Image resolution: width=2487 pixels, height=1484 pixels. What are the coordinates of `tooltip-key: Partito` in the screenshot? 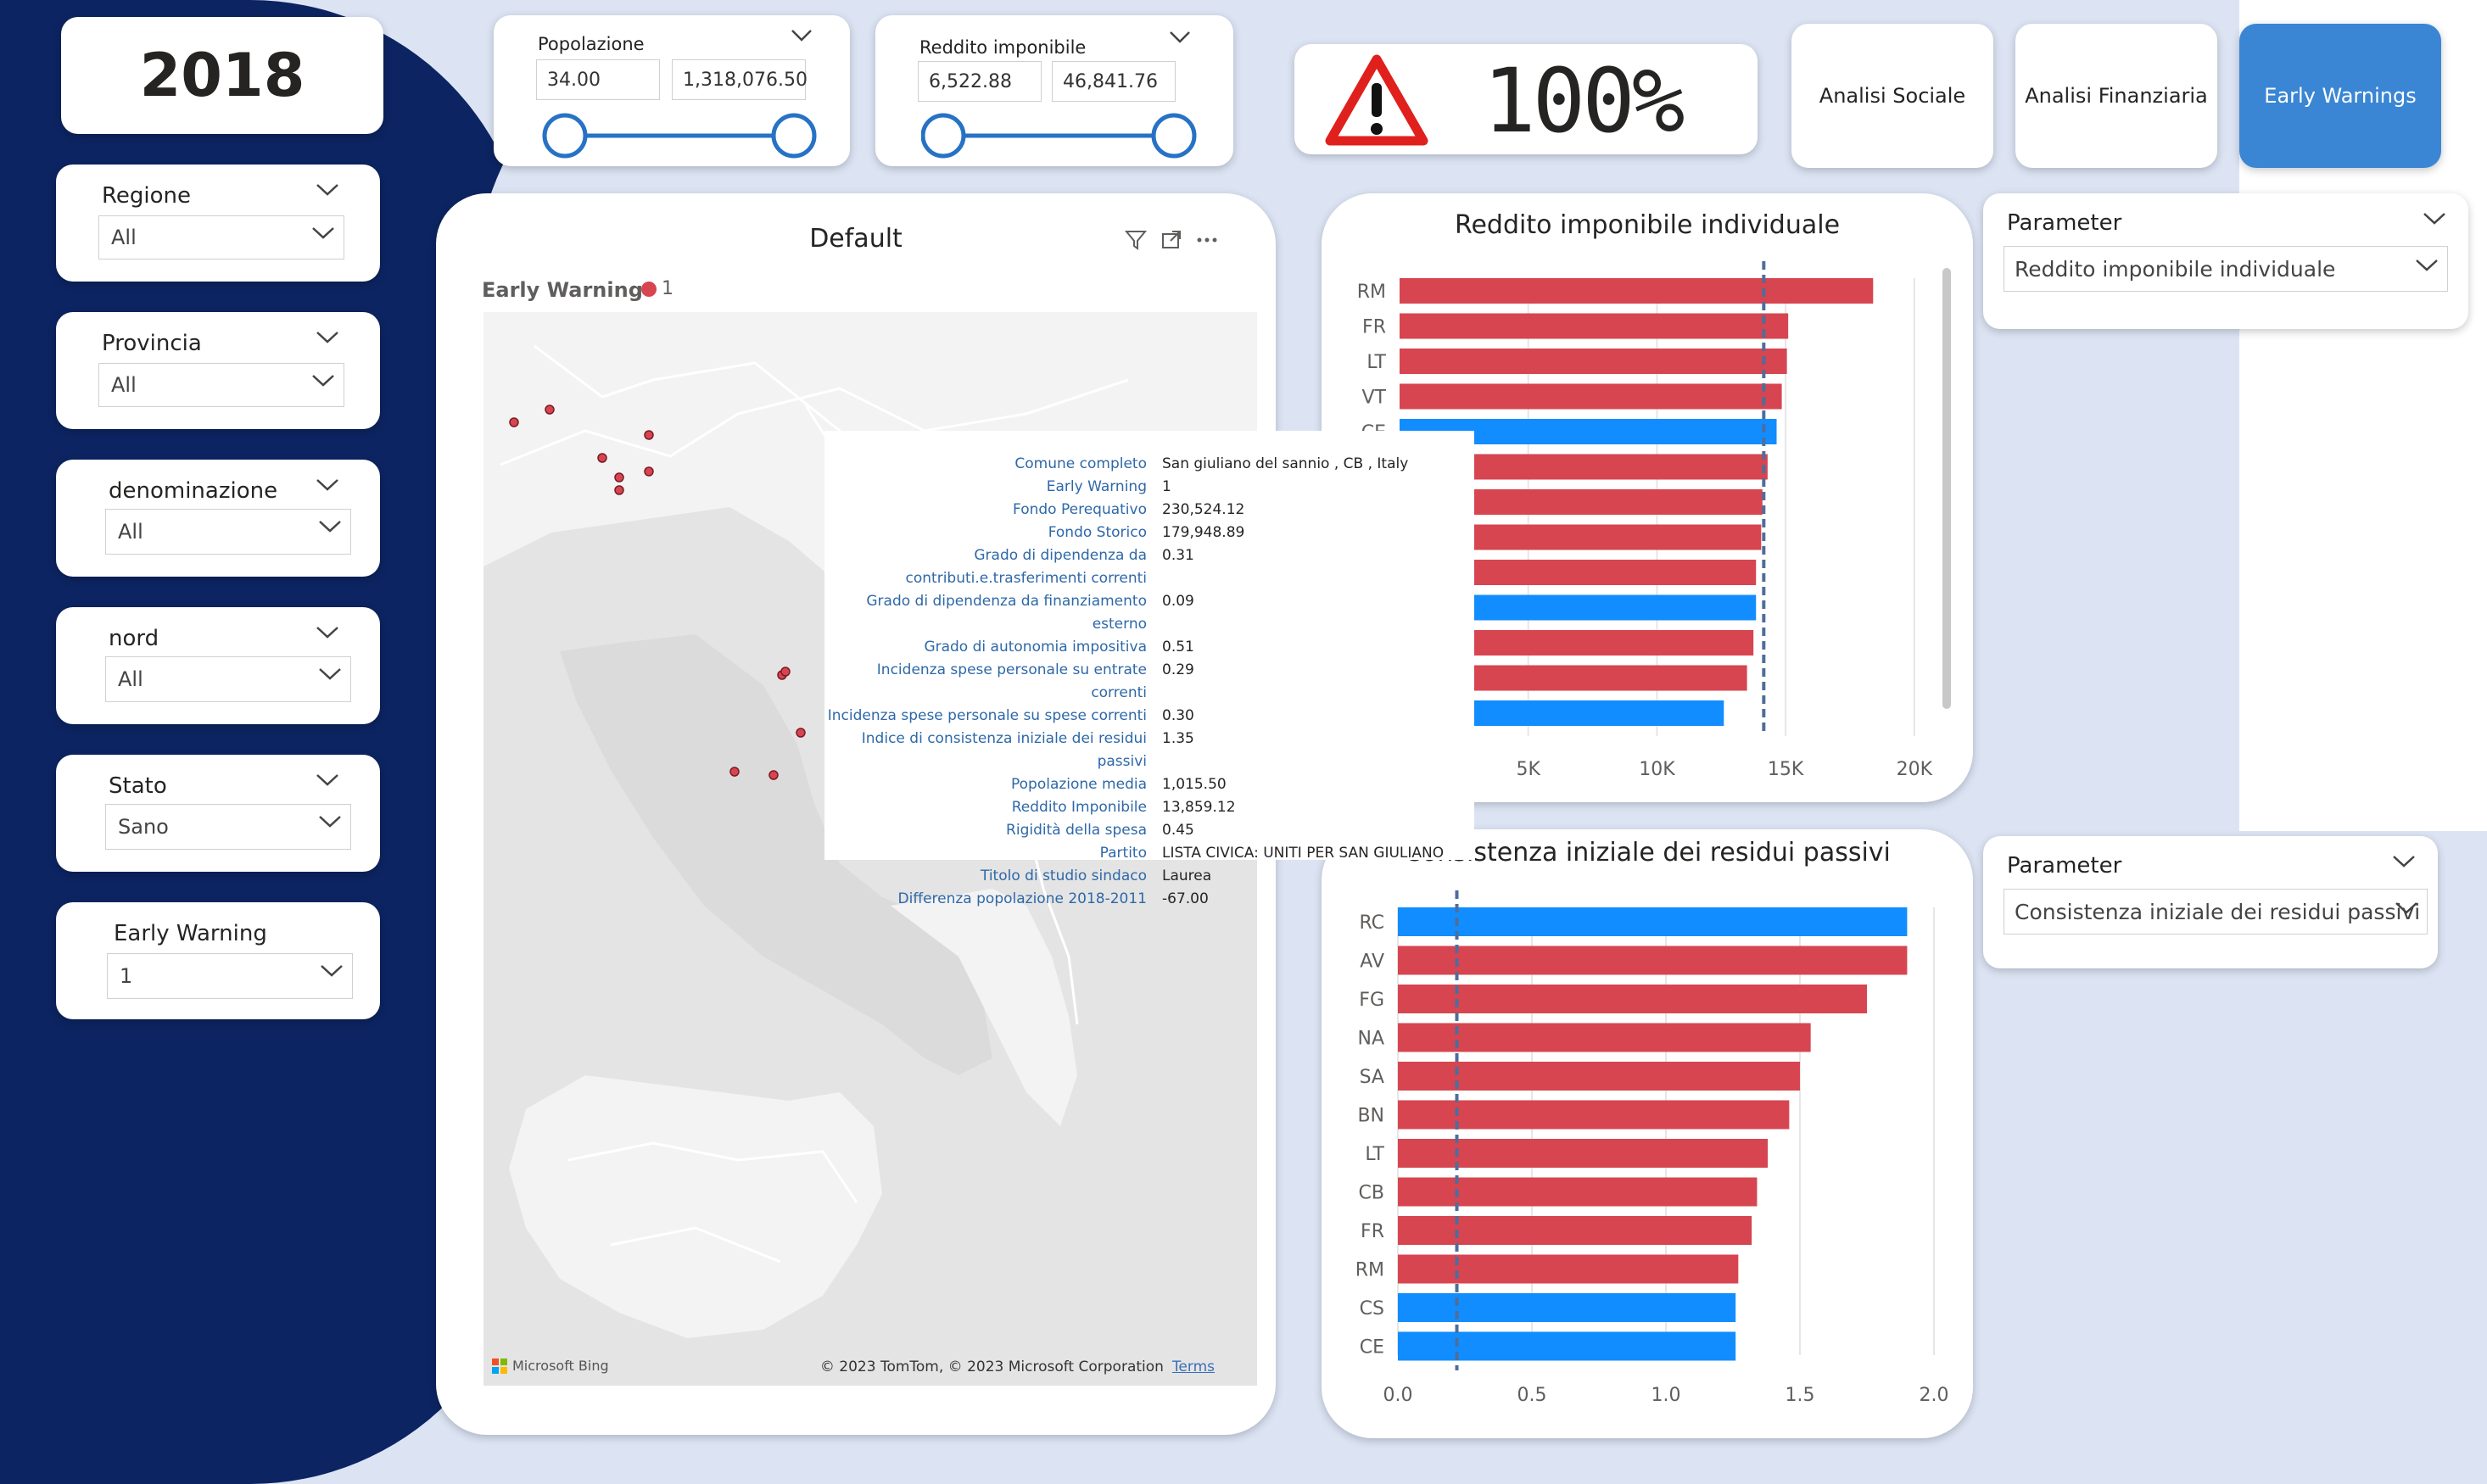 It's located at (1123, 853).